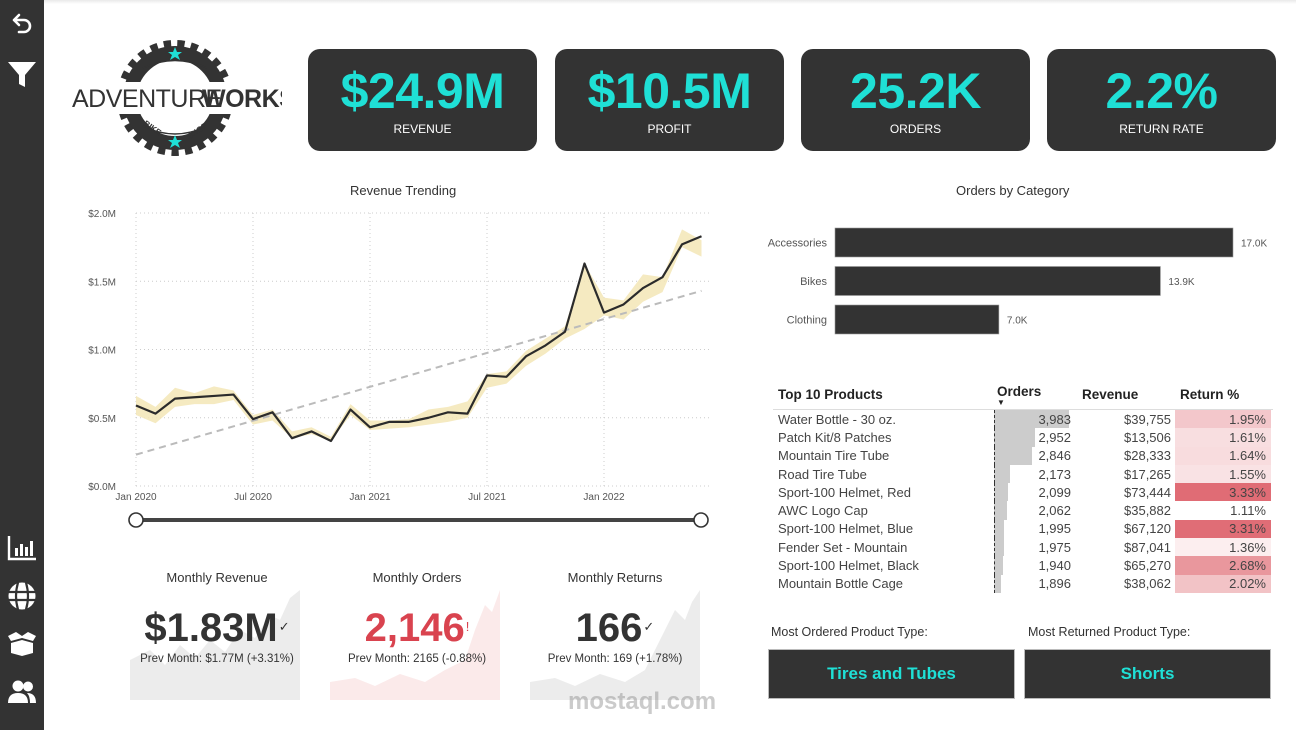 The image size is (1296, 730). I want to click on orders-cell: 1,940, so click(1033, 565).